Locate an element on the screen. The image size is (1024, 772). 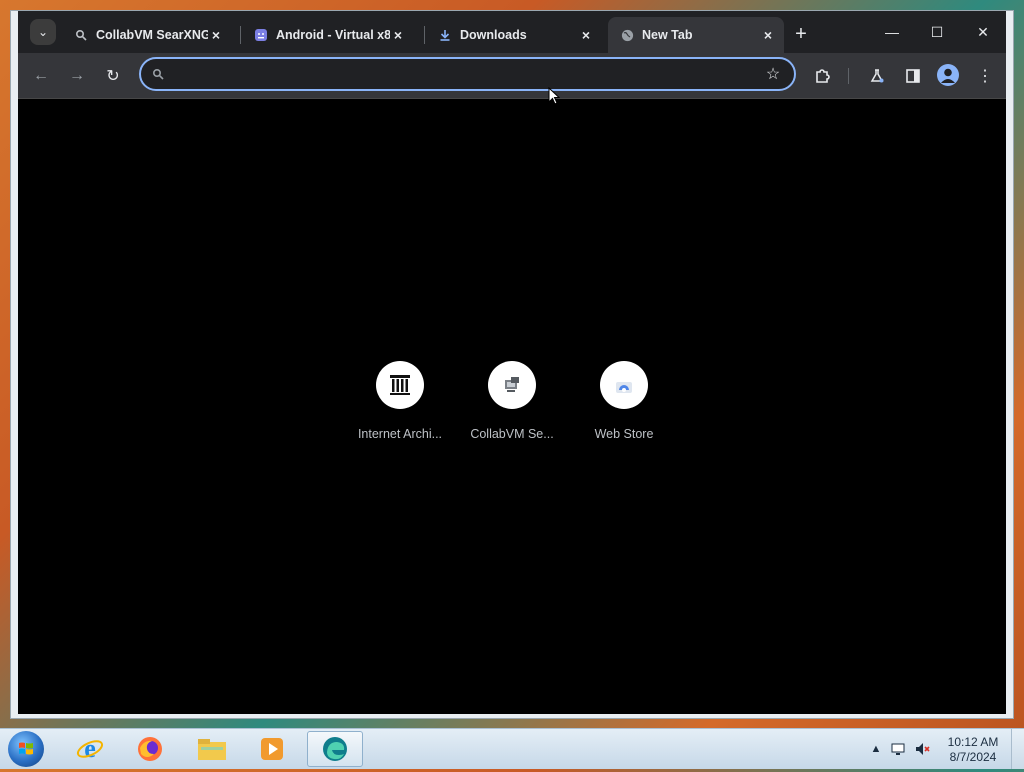
kebab-menu-icon: ⋮ is located at coordinates (985, 76).